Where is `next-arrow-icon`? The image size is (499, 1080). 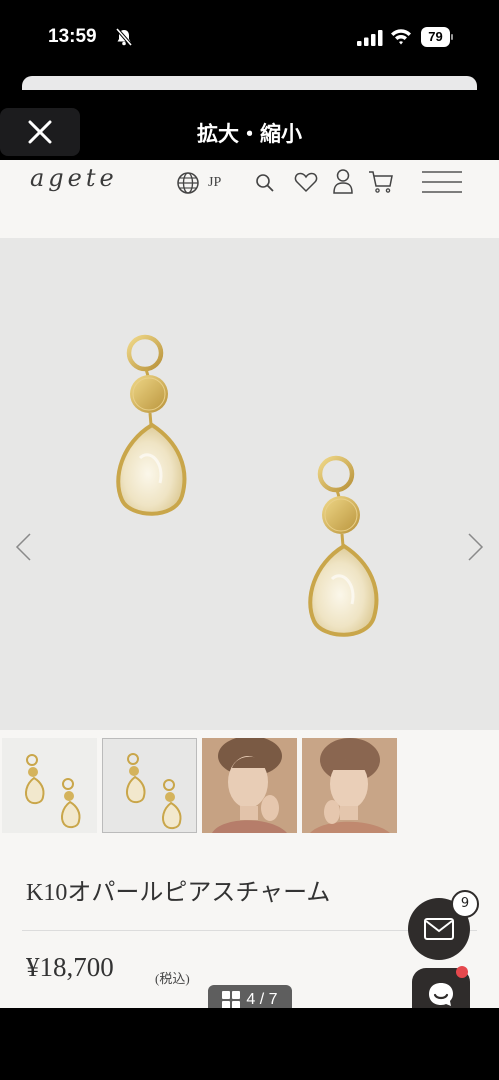 next-arrow-icon is located at coordinates (475, 547).